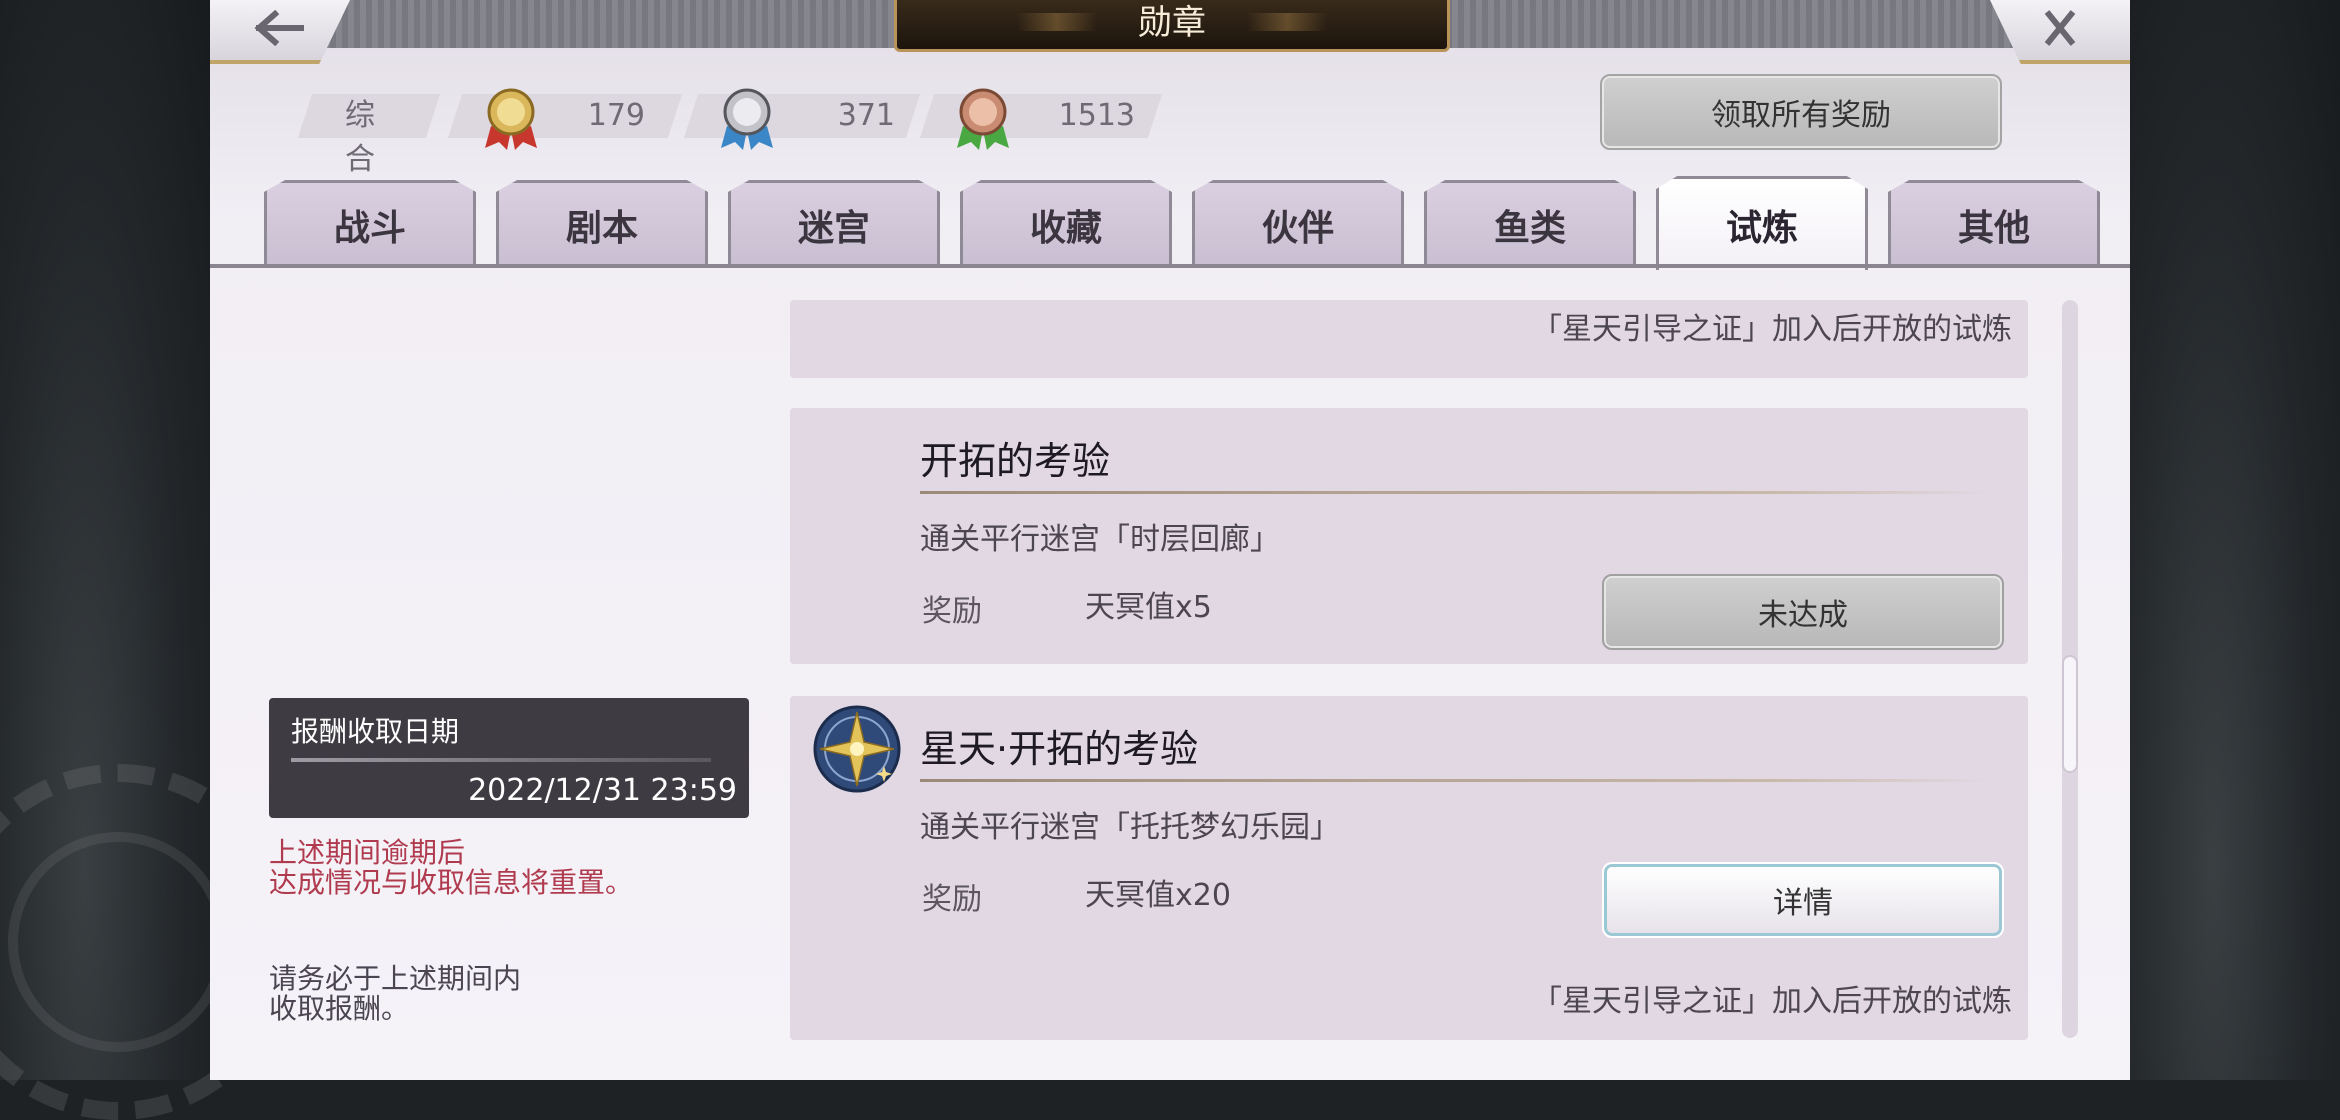 This screenshot has height=1120, width=2340. Describe the element at coordinates (1298, 223) in the screenshot. I see `tab-companion: 伙伴` at that location.